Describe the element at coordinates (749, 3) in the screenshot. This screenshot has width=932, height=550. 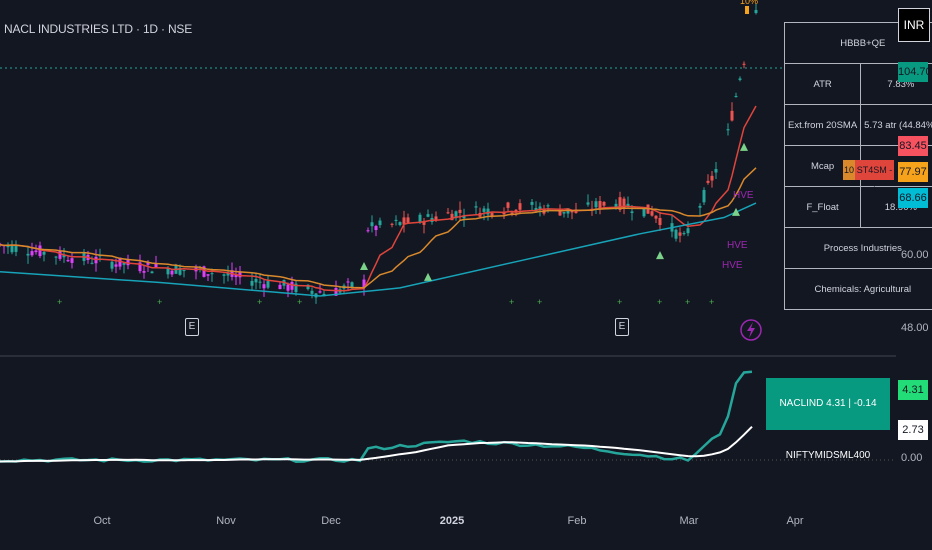
I see `top-marker-label: 10%` at that location.